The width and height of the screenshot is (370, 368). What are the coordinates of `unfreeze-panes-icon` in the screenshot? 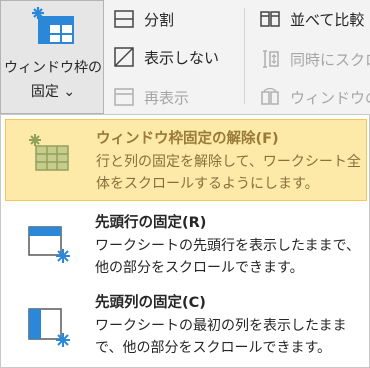 It's located at (49, 152).